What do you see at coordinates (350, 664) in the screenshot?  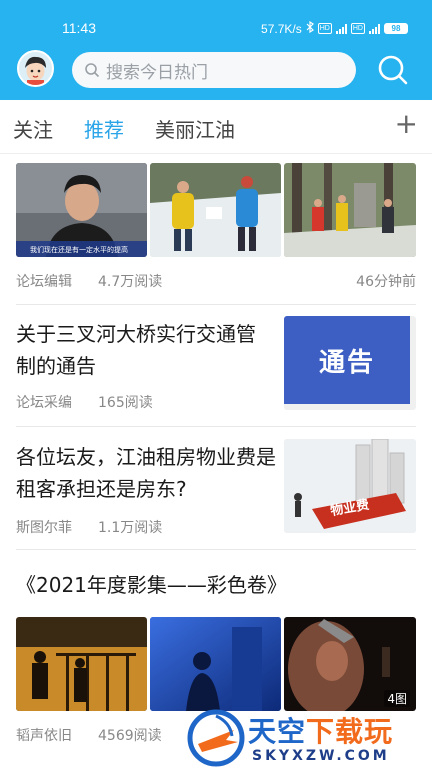 I see `feed-image-closeup-face: 4图` at bounding box center [350, 664].